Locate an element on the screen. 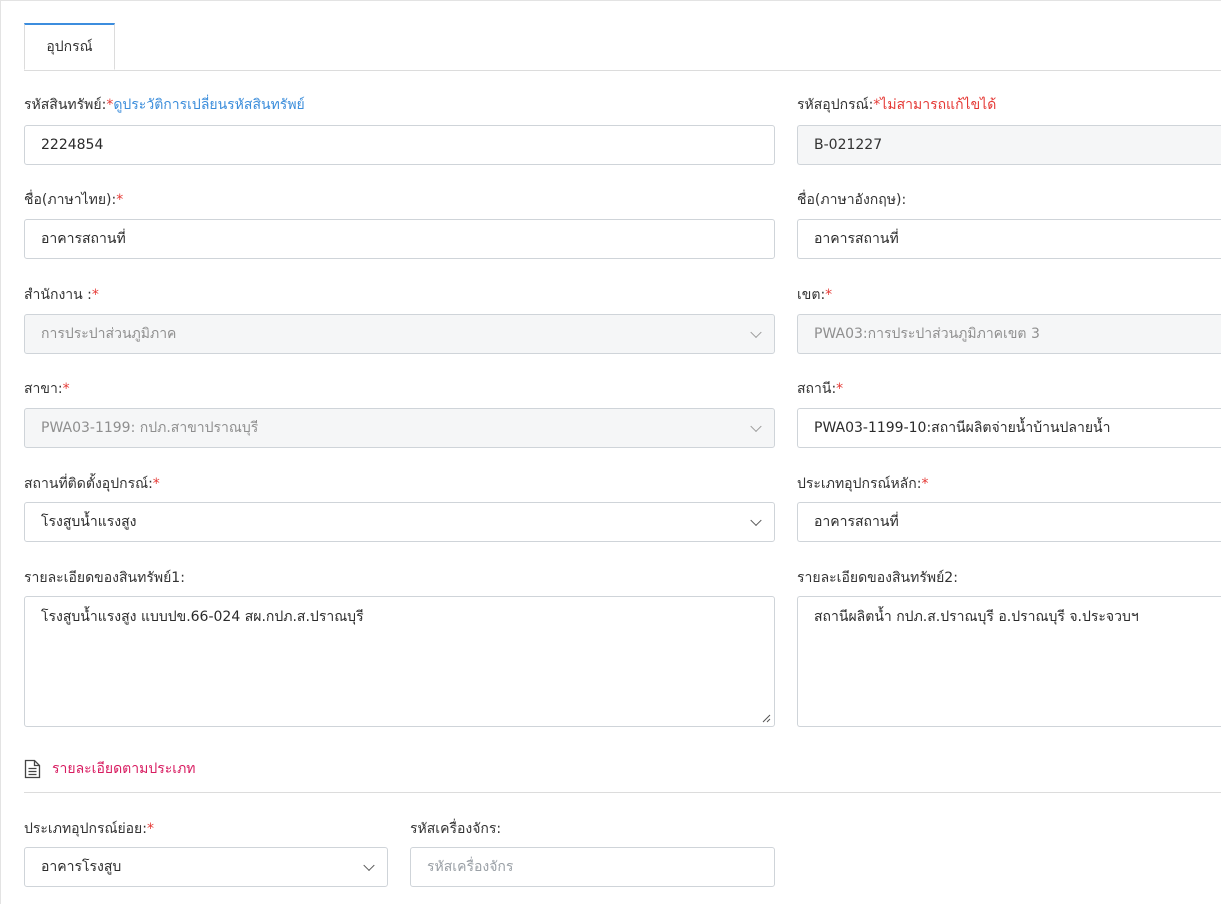 The height and width of the screenshot is (904, 1221). equipment-code-input: B-021227 is located at coordinates (1009, 145).